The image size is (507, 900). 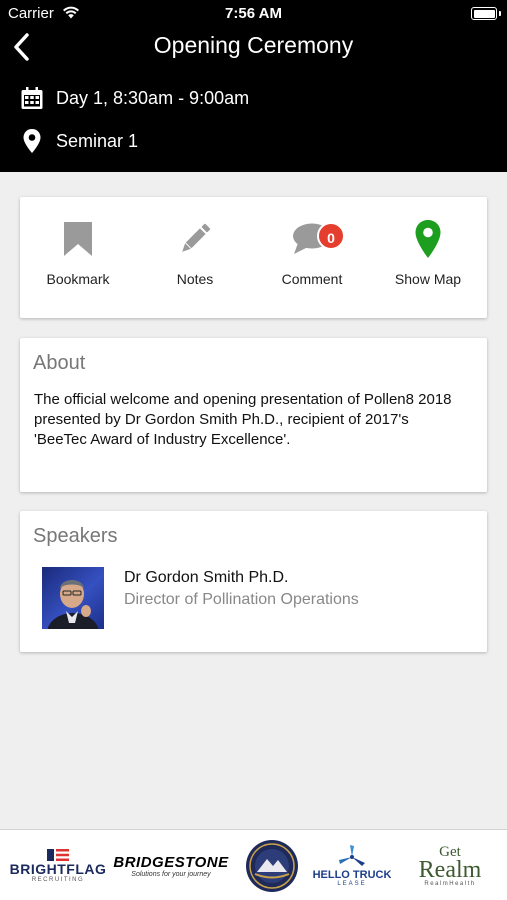 I want to click on hellotruck-name: HELLO TRUCK, so click(x=352, y=874).